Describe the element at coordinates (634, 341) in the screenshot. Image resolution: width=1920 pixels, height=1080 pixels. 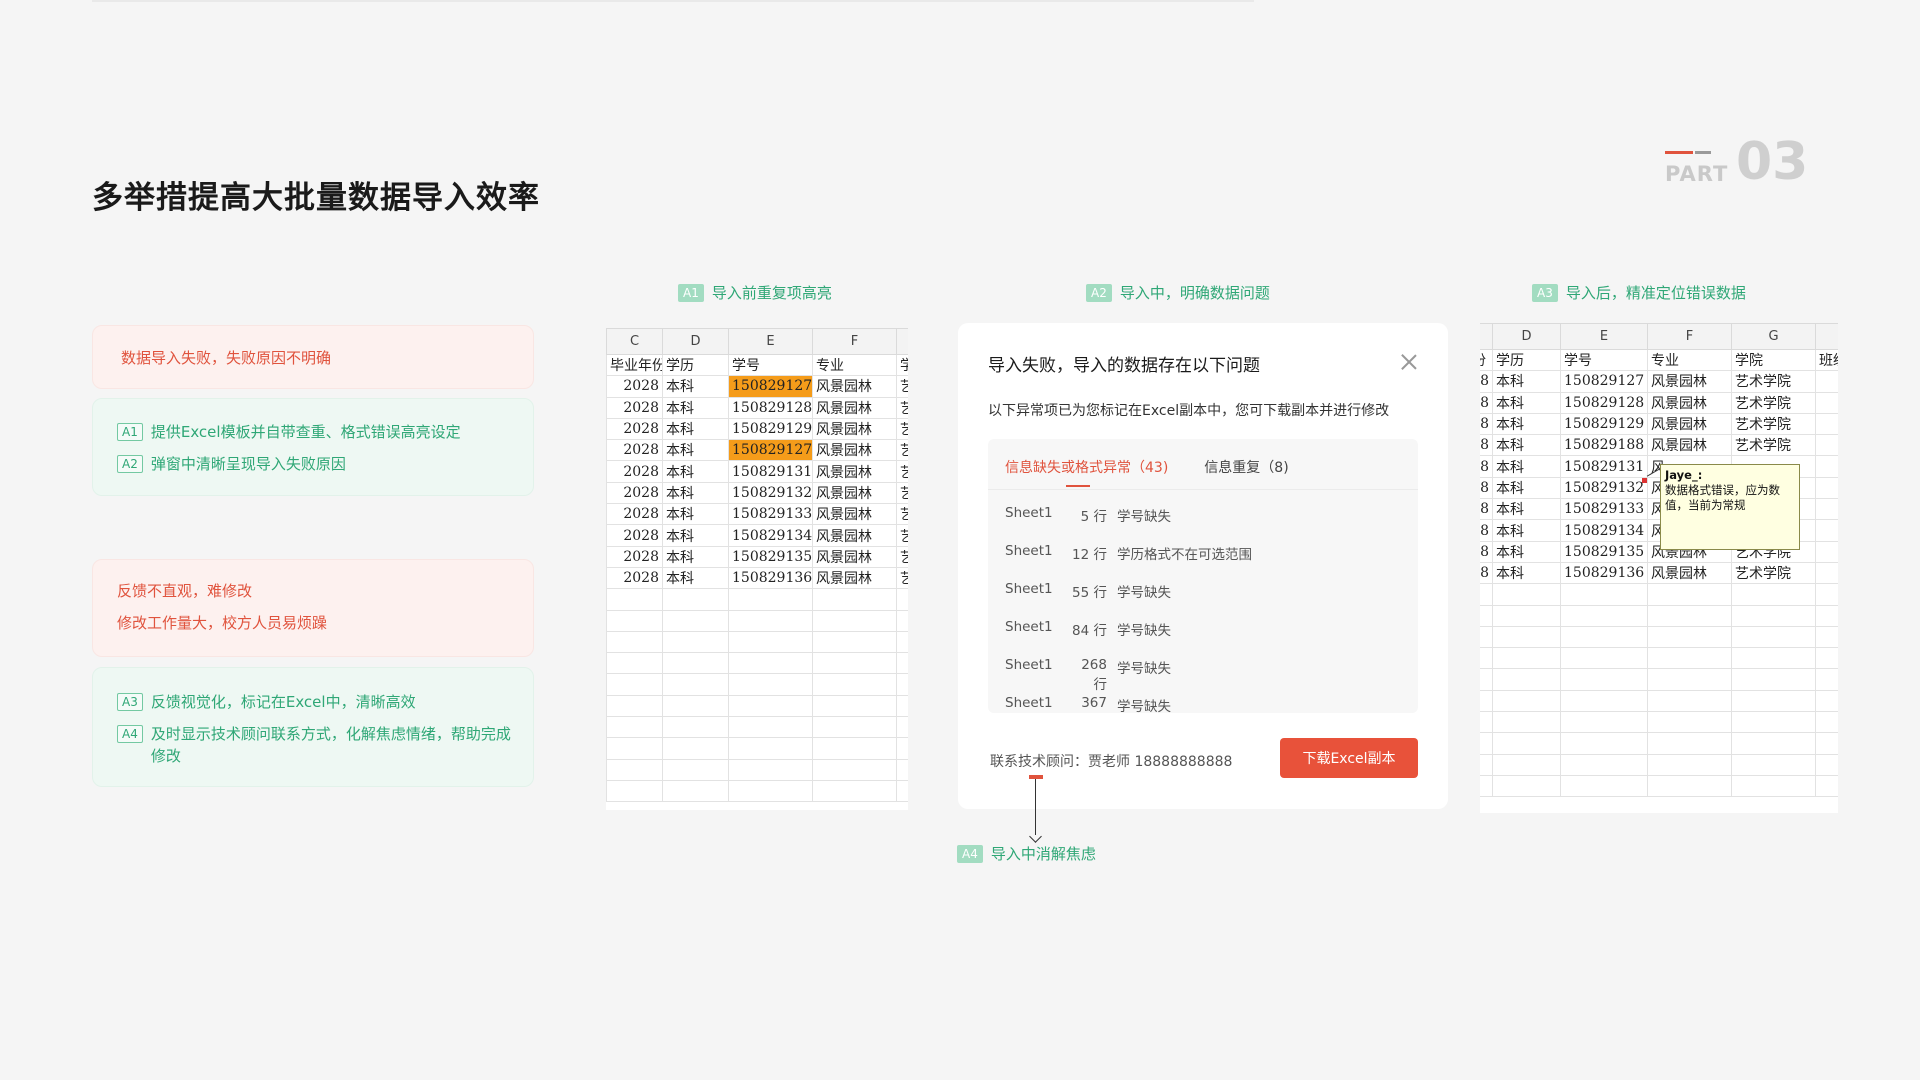
I see `column-header: C` at that location.